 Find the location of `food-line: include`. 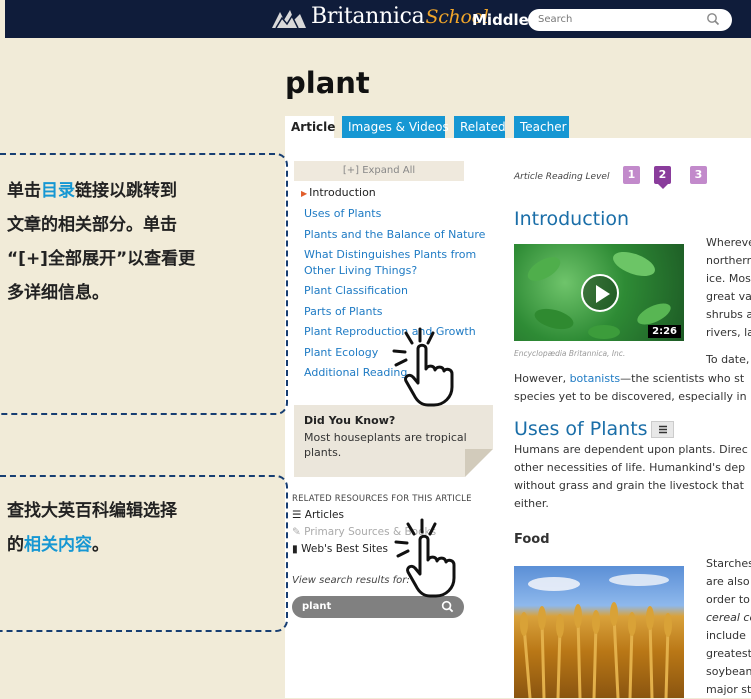

food-line: include is located at coordinates (726, 635).